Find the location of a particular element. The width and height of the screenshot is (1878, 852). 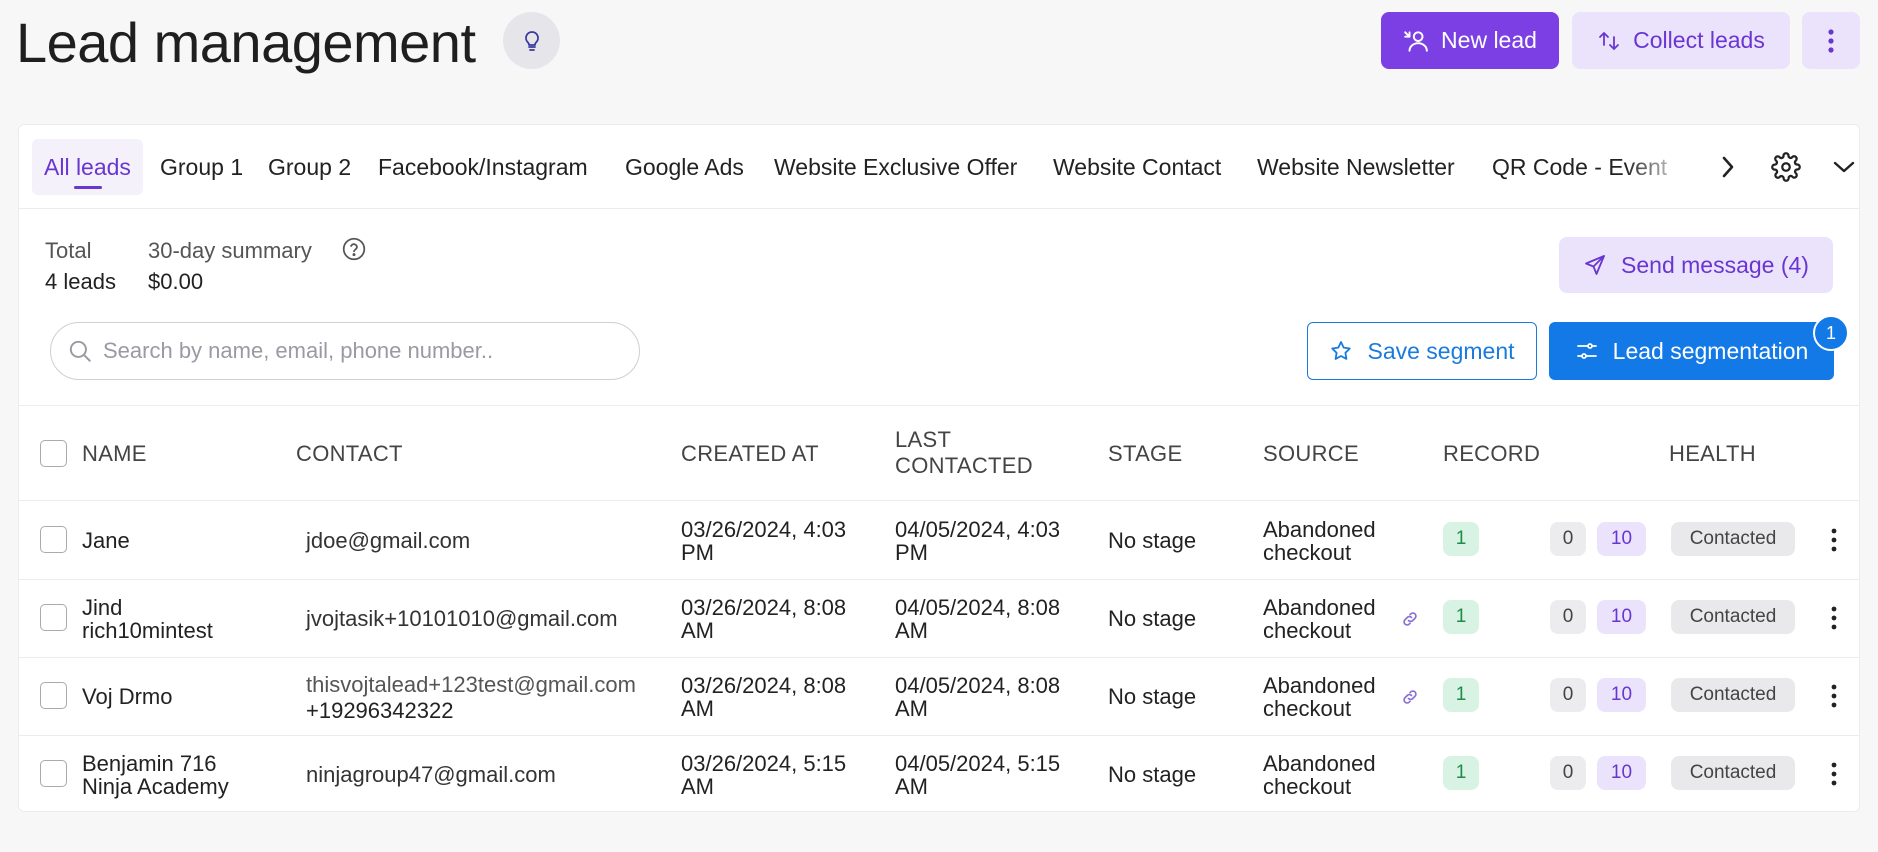

search-box is located at coordinates (345, 351).